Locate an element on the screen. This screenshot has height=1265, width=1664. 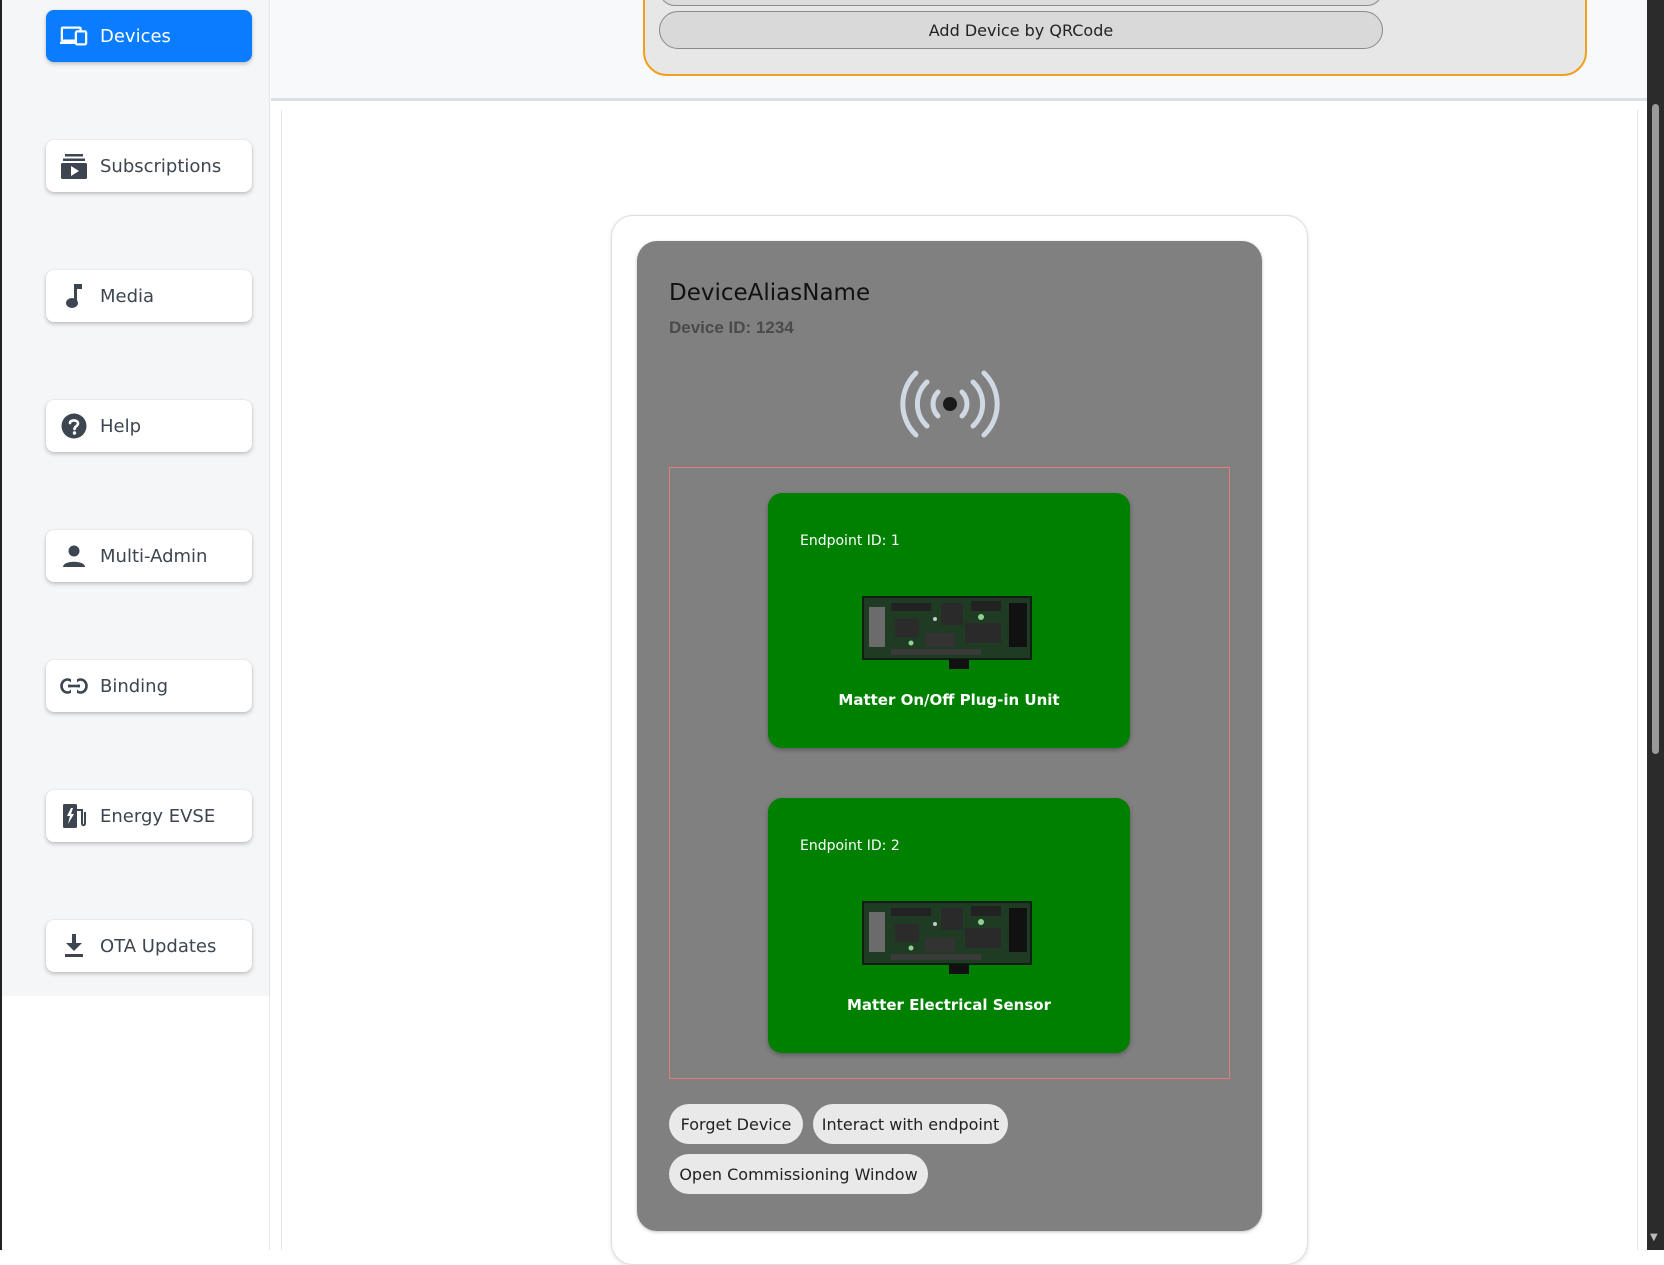
scroll-down-icon: ▼ is located at coordinates (1654, 1237).